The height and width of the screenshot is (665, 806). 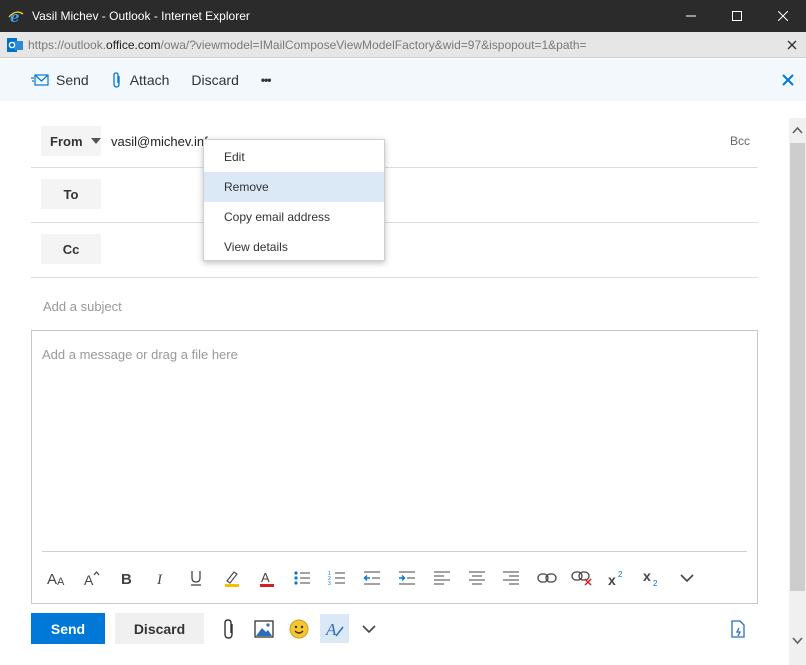 I want to click on insert-picture-button, so click(x=264, y=629).